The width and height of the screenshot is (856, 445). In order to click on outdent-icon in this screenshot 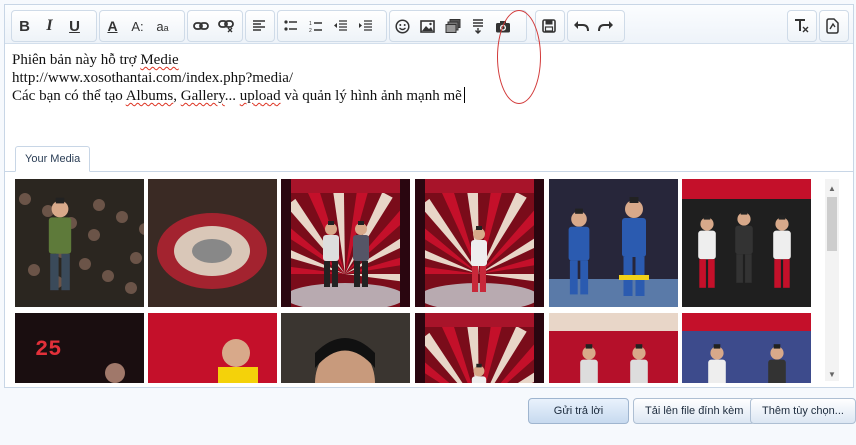, I will do `click(340, 25)`.